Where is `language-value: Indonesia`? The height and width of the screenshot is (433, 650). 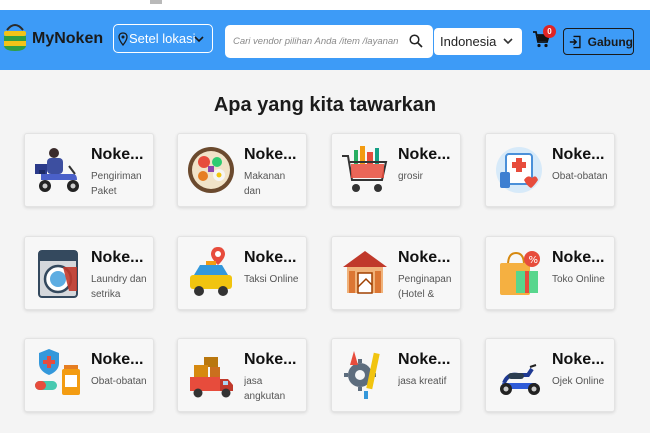 language-value: Indonesia is located at coordinates (468, 41).